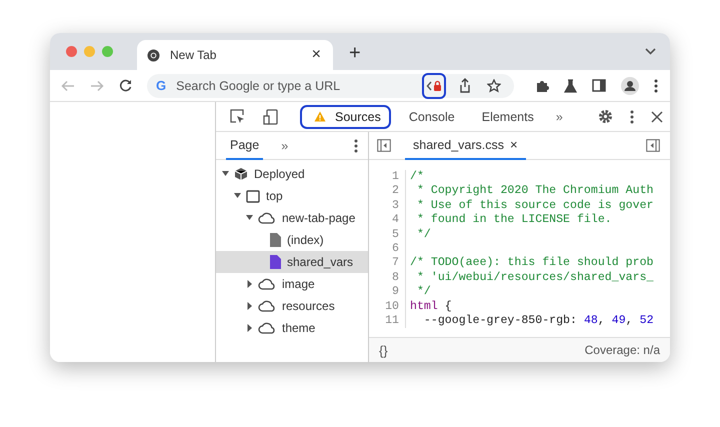  What do you see at coordinates (245, 146) in the screenshot?
I see `navigator-tab: Page` at bounding box center [245, 146].